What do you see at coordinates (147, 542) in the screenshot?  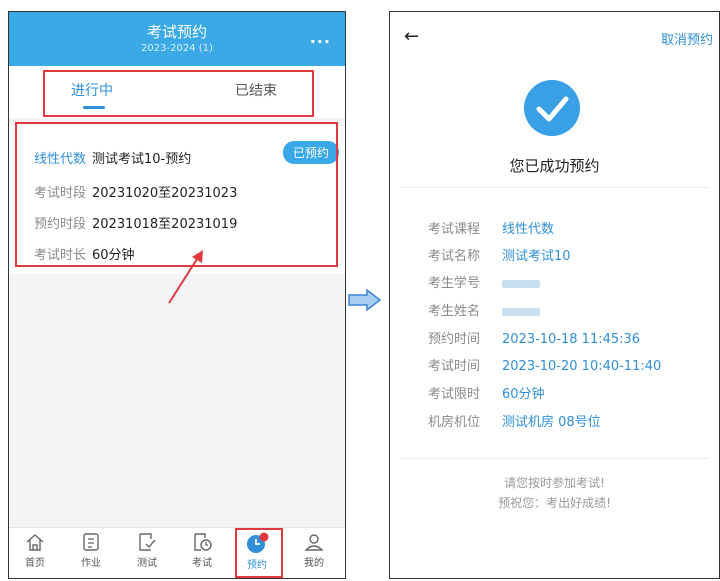 I see `test-icon` at bounding box center [147, 542].